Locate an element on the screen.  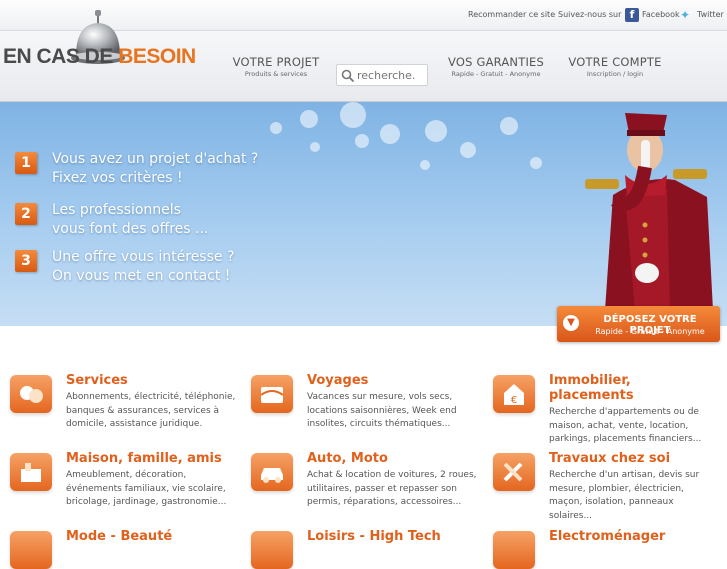
category-electromenager: Electroménager is located at coordinates (609, 549).